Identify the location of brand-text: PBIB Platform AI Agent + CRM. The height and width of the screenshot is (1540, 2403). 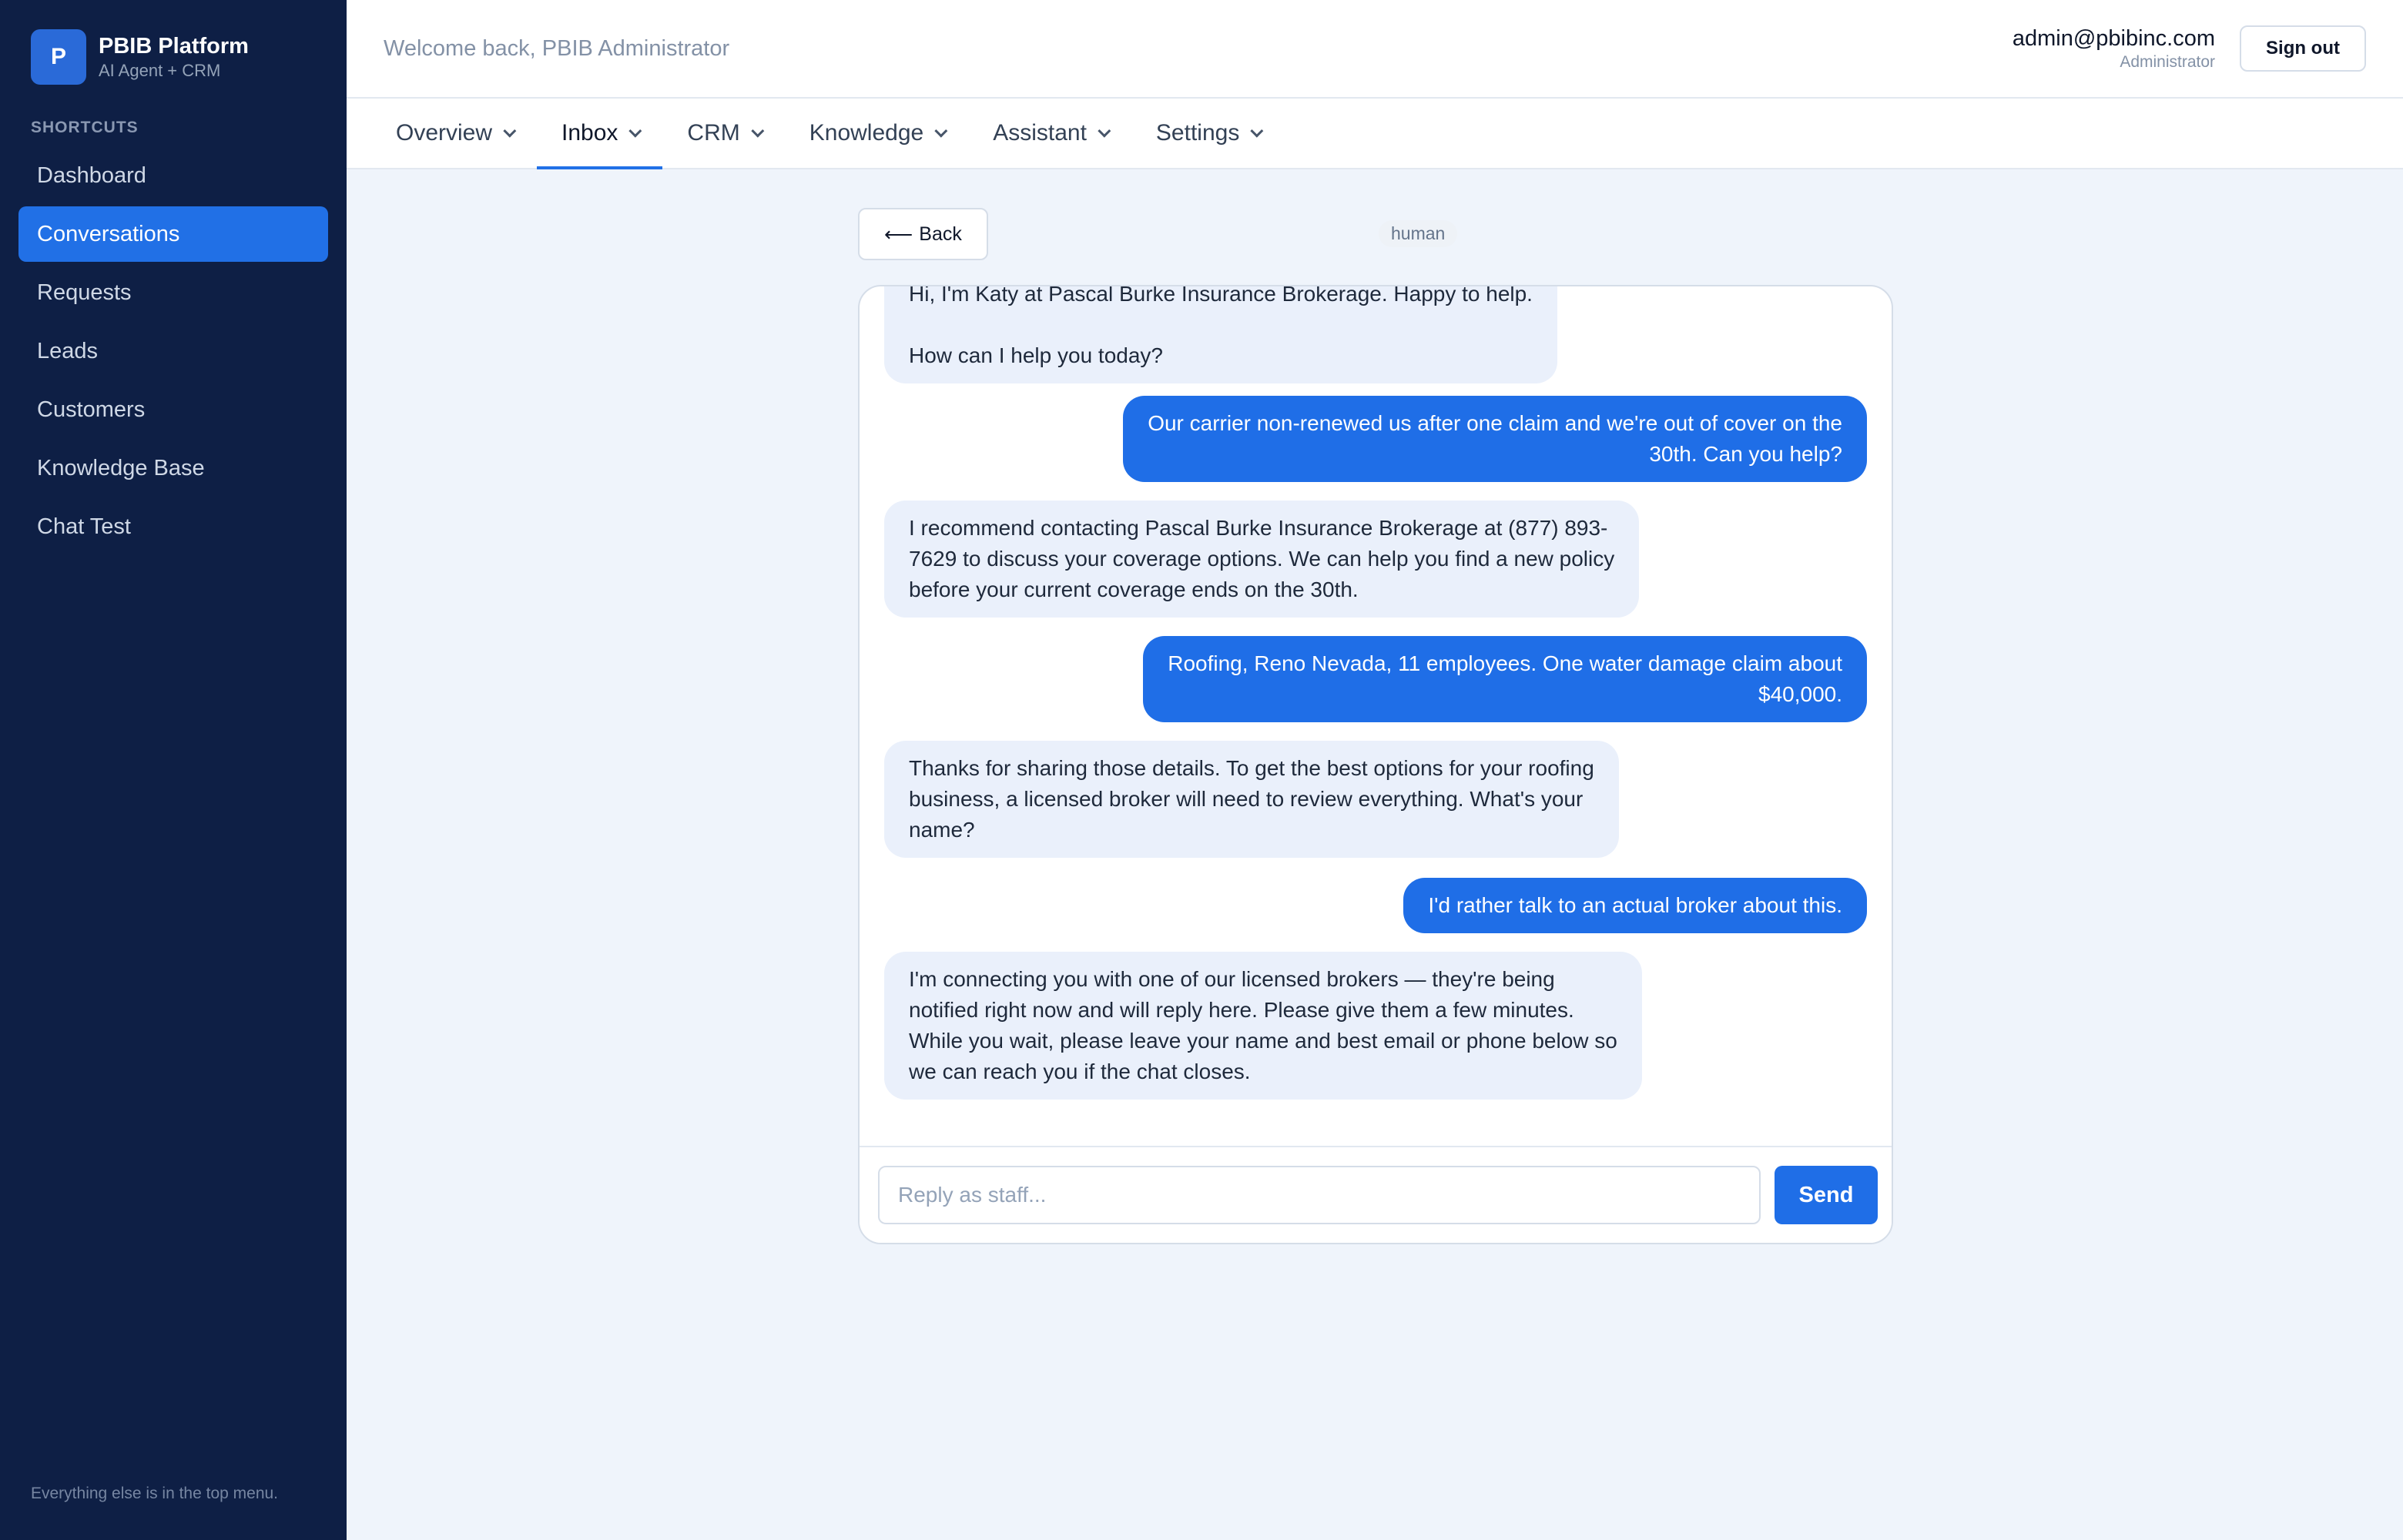
(174, 57).